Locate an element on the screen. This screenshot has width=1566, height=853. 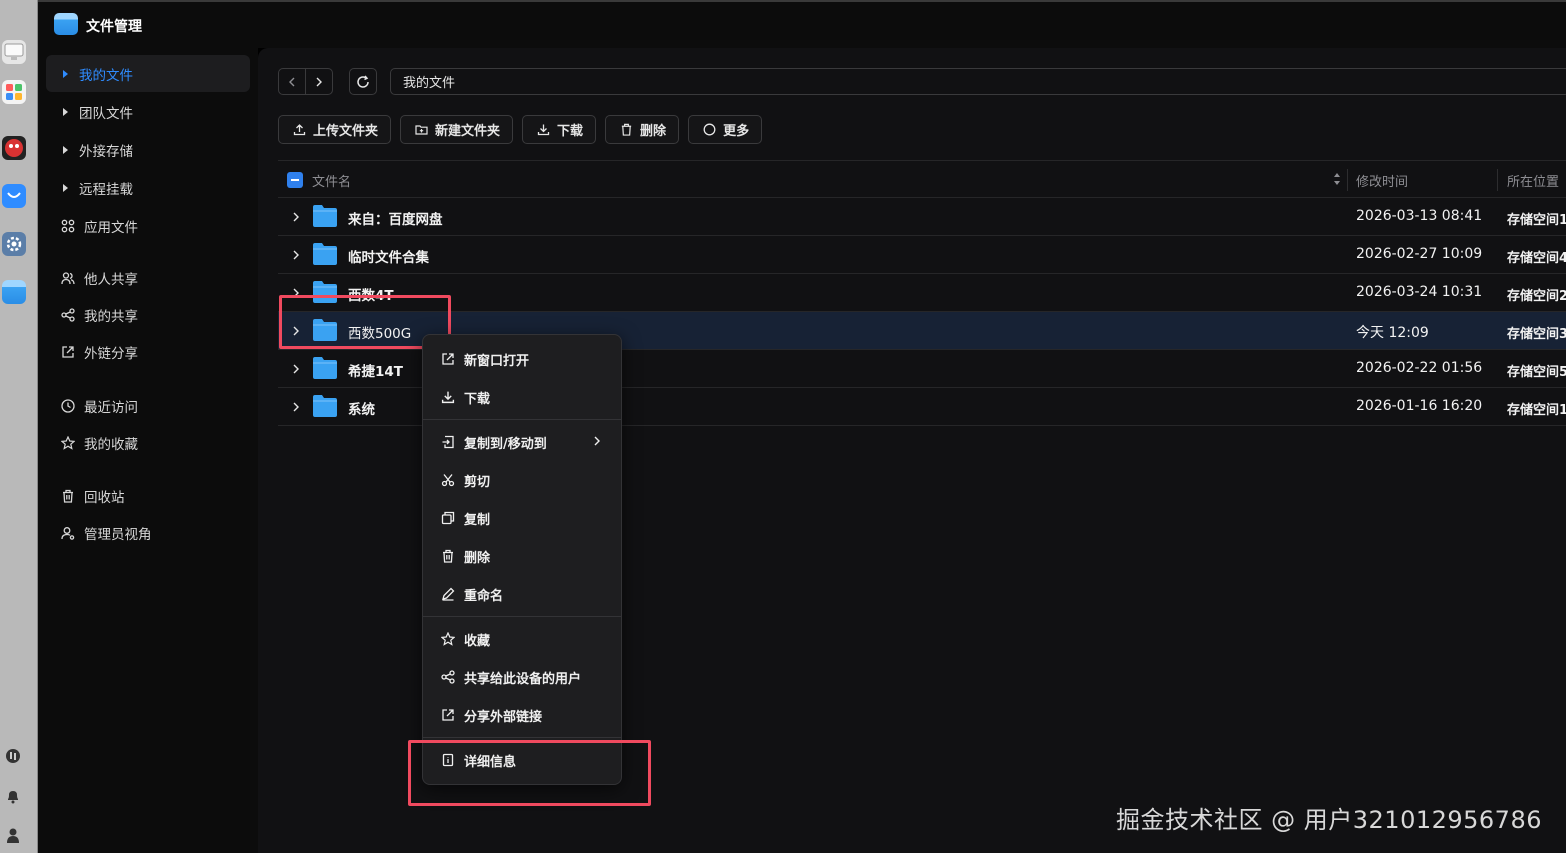
back-button is located at coordinates (292, 81).